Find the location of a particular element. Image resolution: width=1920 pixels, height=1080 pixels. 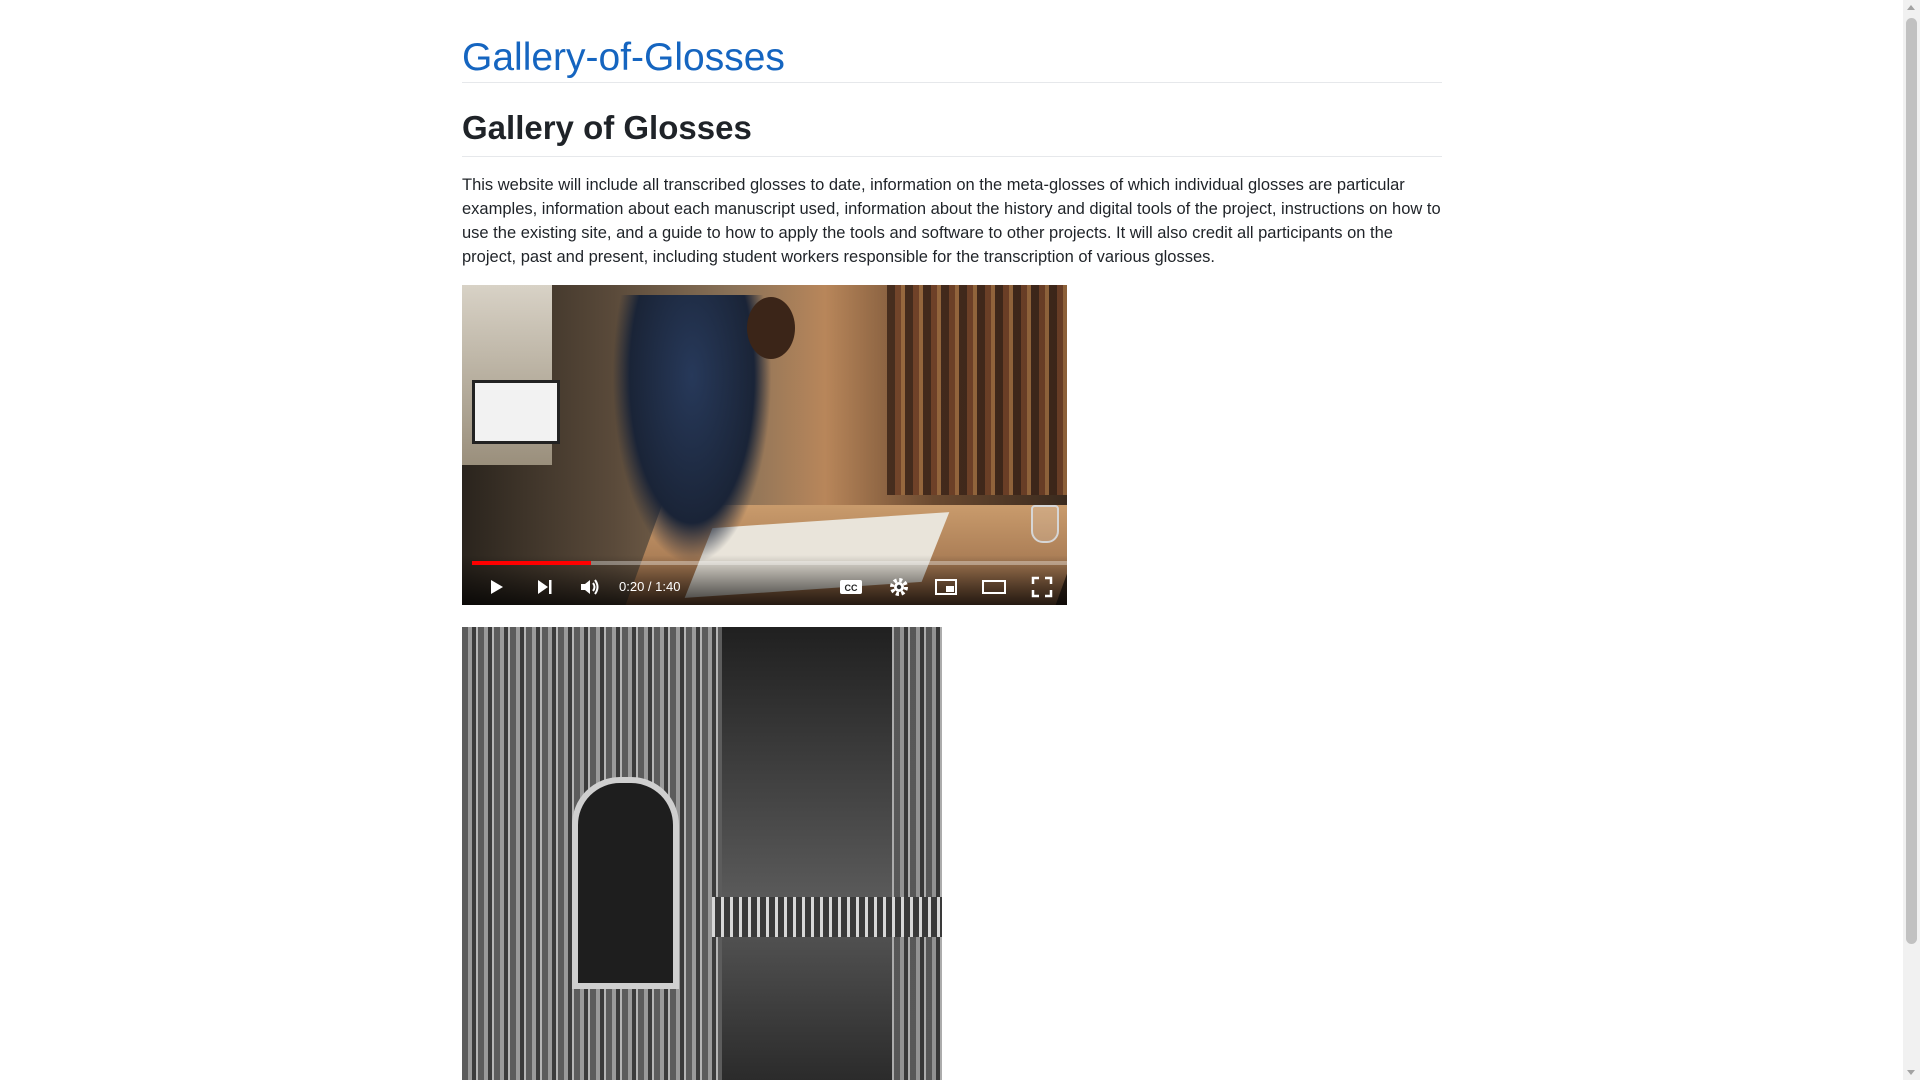

volume-icon is located at coordinates (590, 587).